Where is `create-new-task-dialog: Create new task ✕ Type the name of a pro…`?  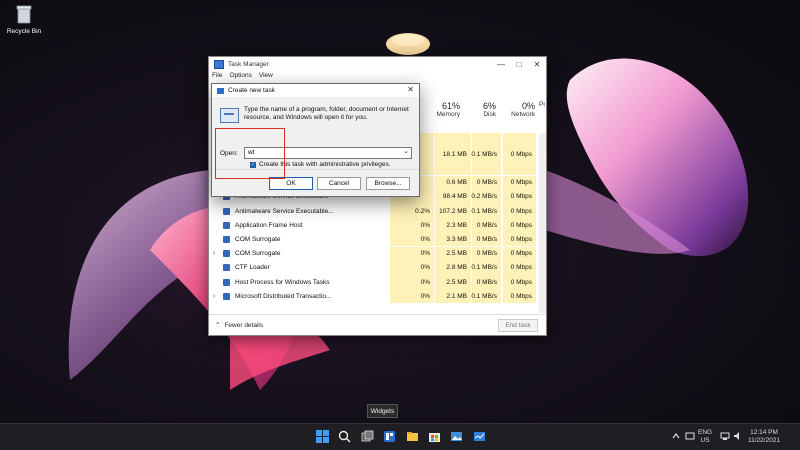 create-new-task-dialog: Create new task ✕ Type the name of a pro… is located at coordinates (315, 140).